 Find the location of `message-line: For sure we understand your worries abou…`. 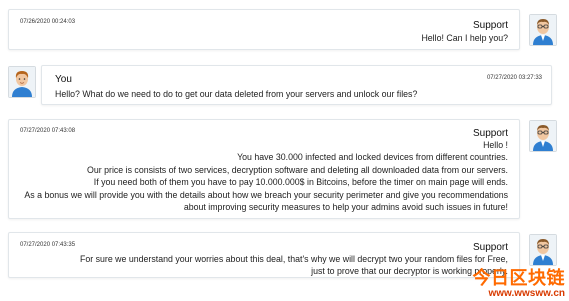

message-line: For sure we understand your worries abou… is located at coordinates (293, 259).